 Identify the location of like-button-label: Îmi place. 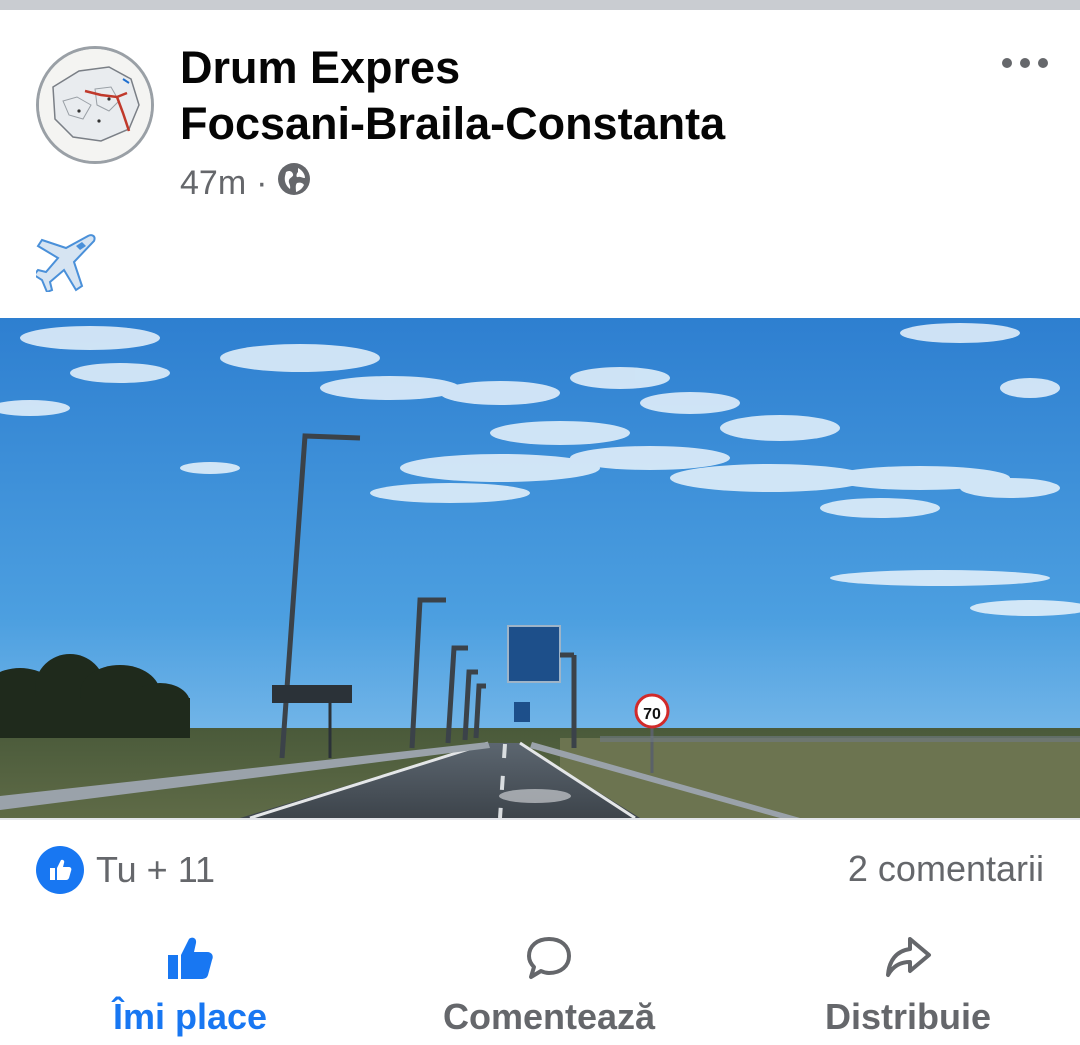
(190, 1016).